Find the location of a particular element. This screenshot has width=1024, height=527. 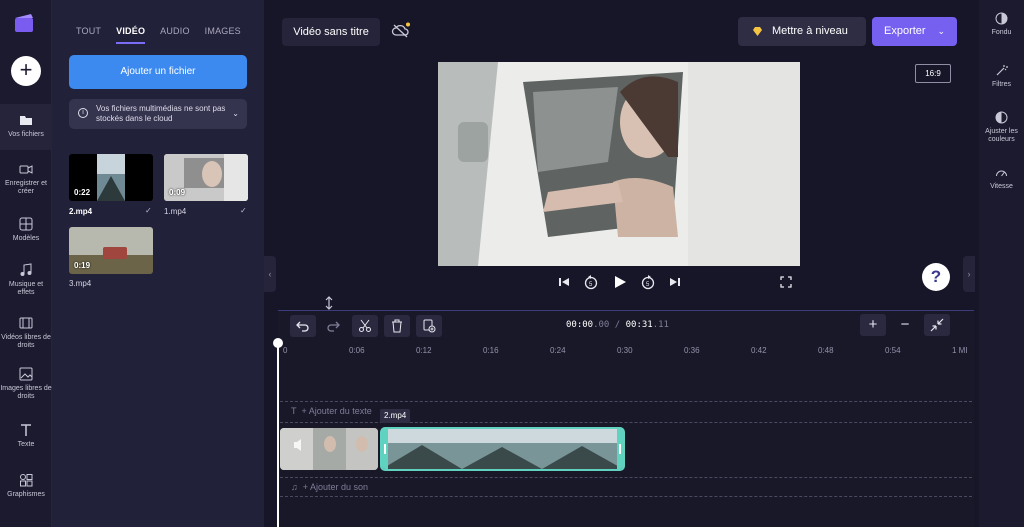

rewind-5-icon: 5 is located at coordinates (591, 282).